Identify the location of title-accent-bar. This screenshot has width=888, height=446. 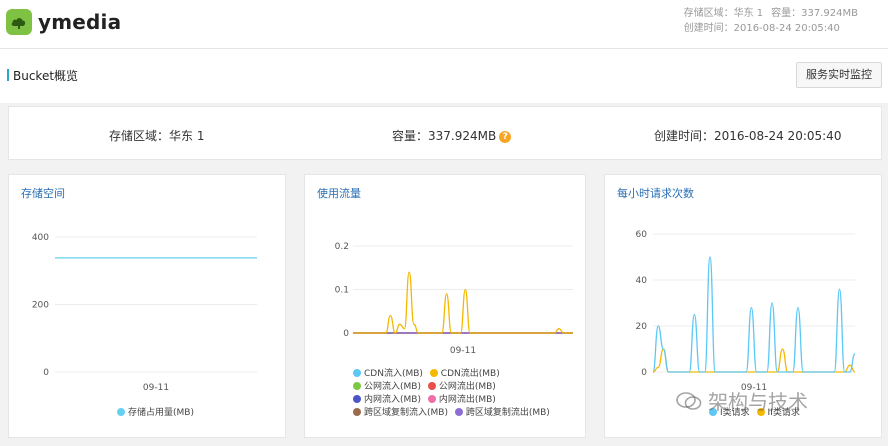
(8, 75).